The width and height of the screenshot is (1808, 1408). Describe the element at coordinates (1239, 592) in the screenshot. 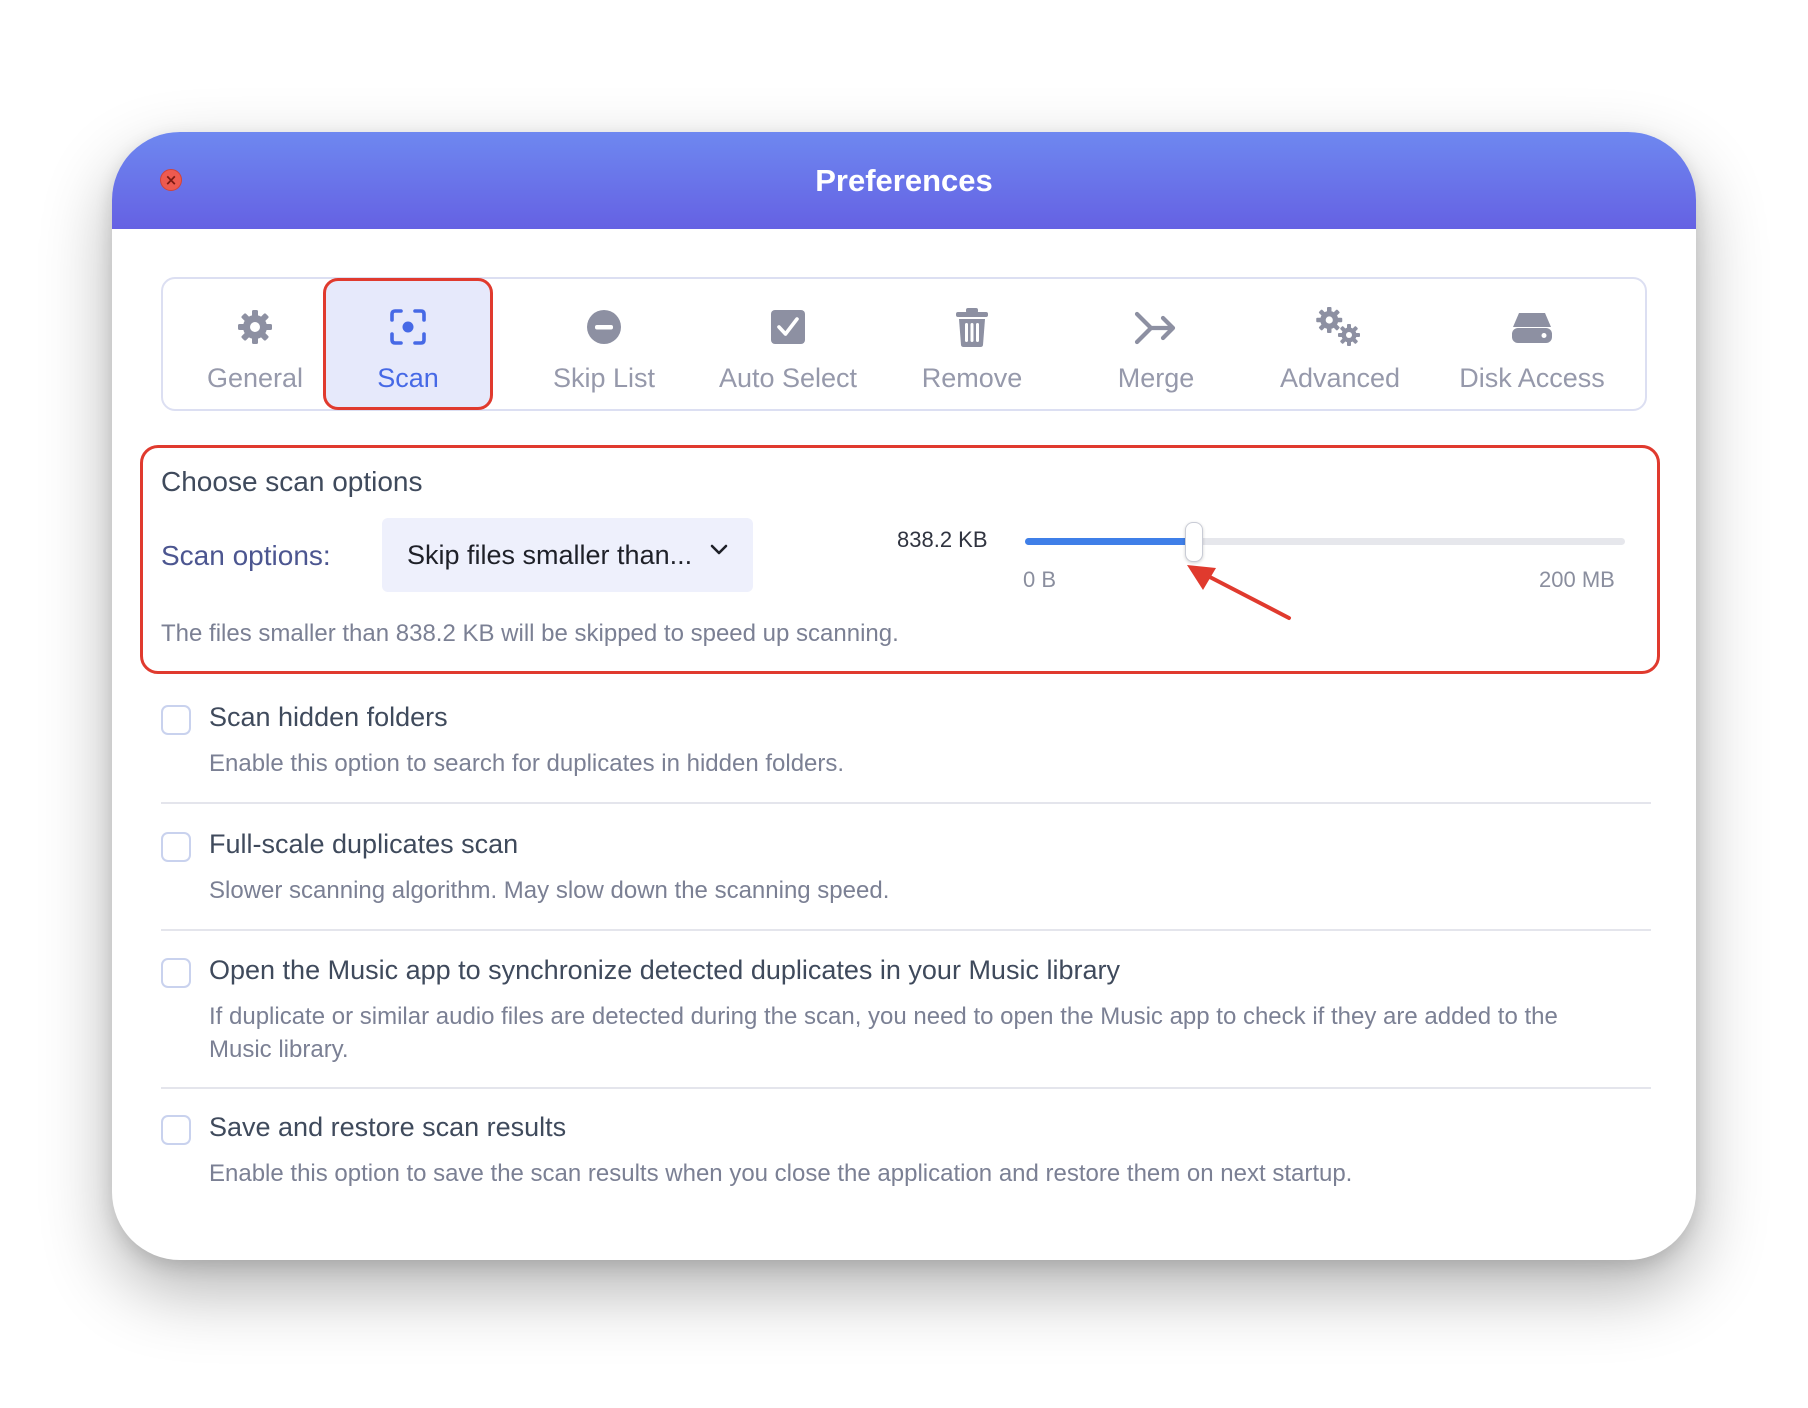

I see `annotation-arrow-icon` at that location.